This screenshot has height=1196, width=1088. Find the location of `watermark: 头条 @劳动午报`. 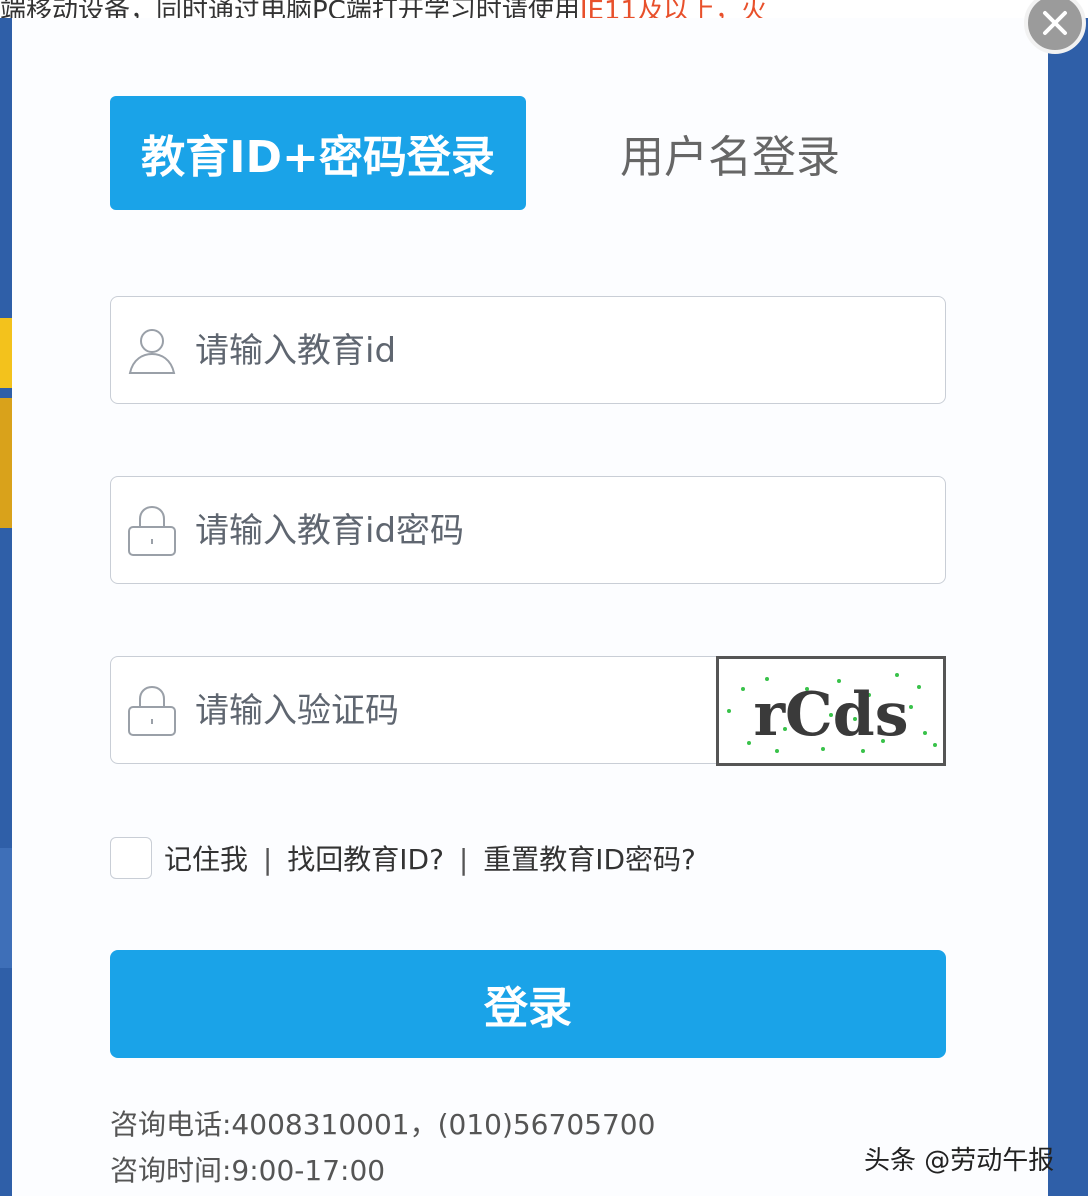

watermark: 头条 @劳动午报 is located at coordinates (959, 1161).